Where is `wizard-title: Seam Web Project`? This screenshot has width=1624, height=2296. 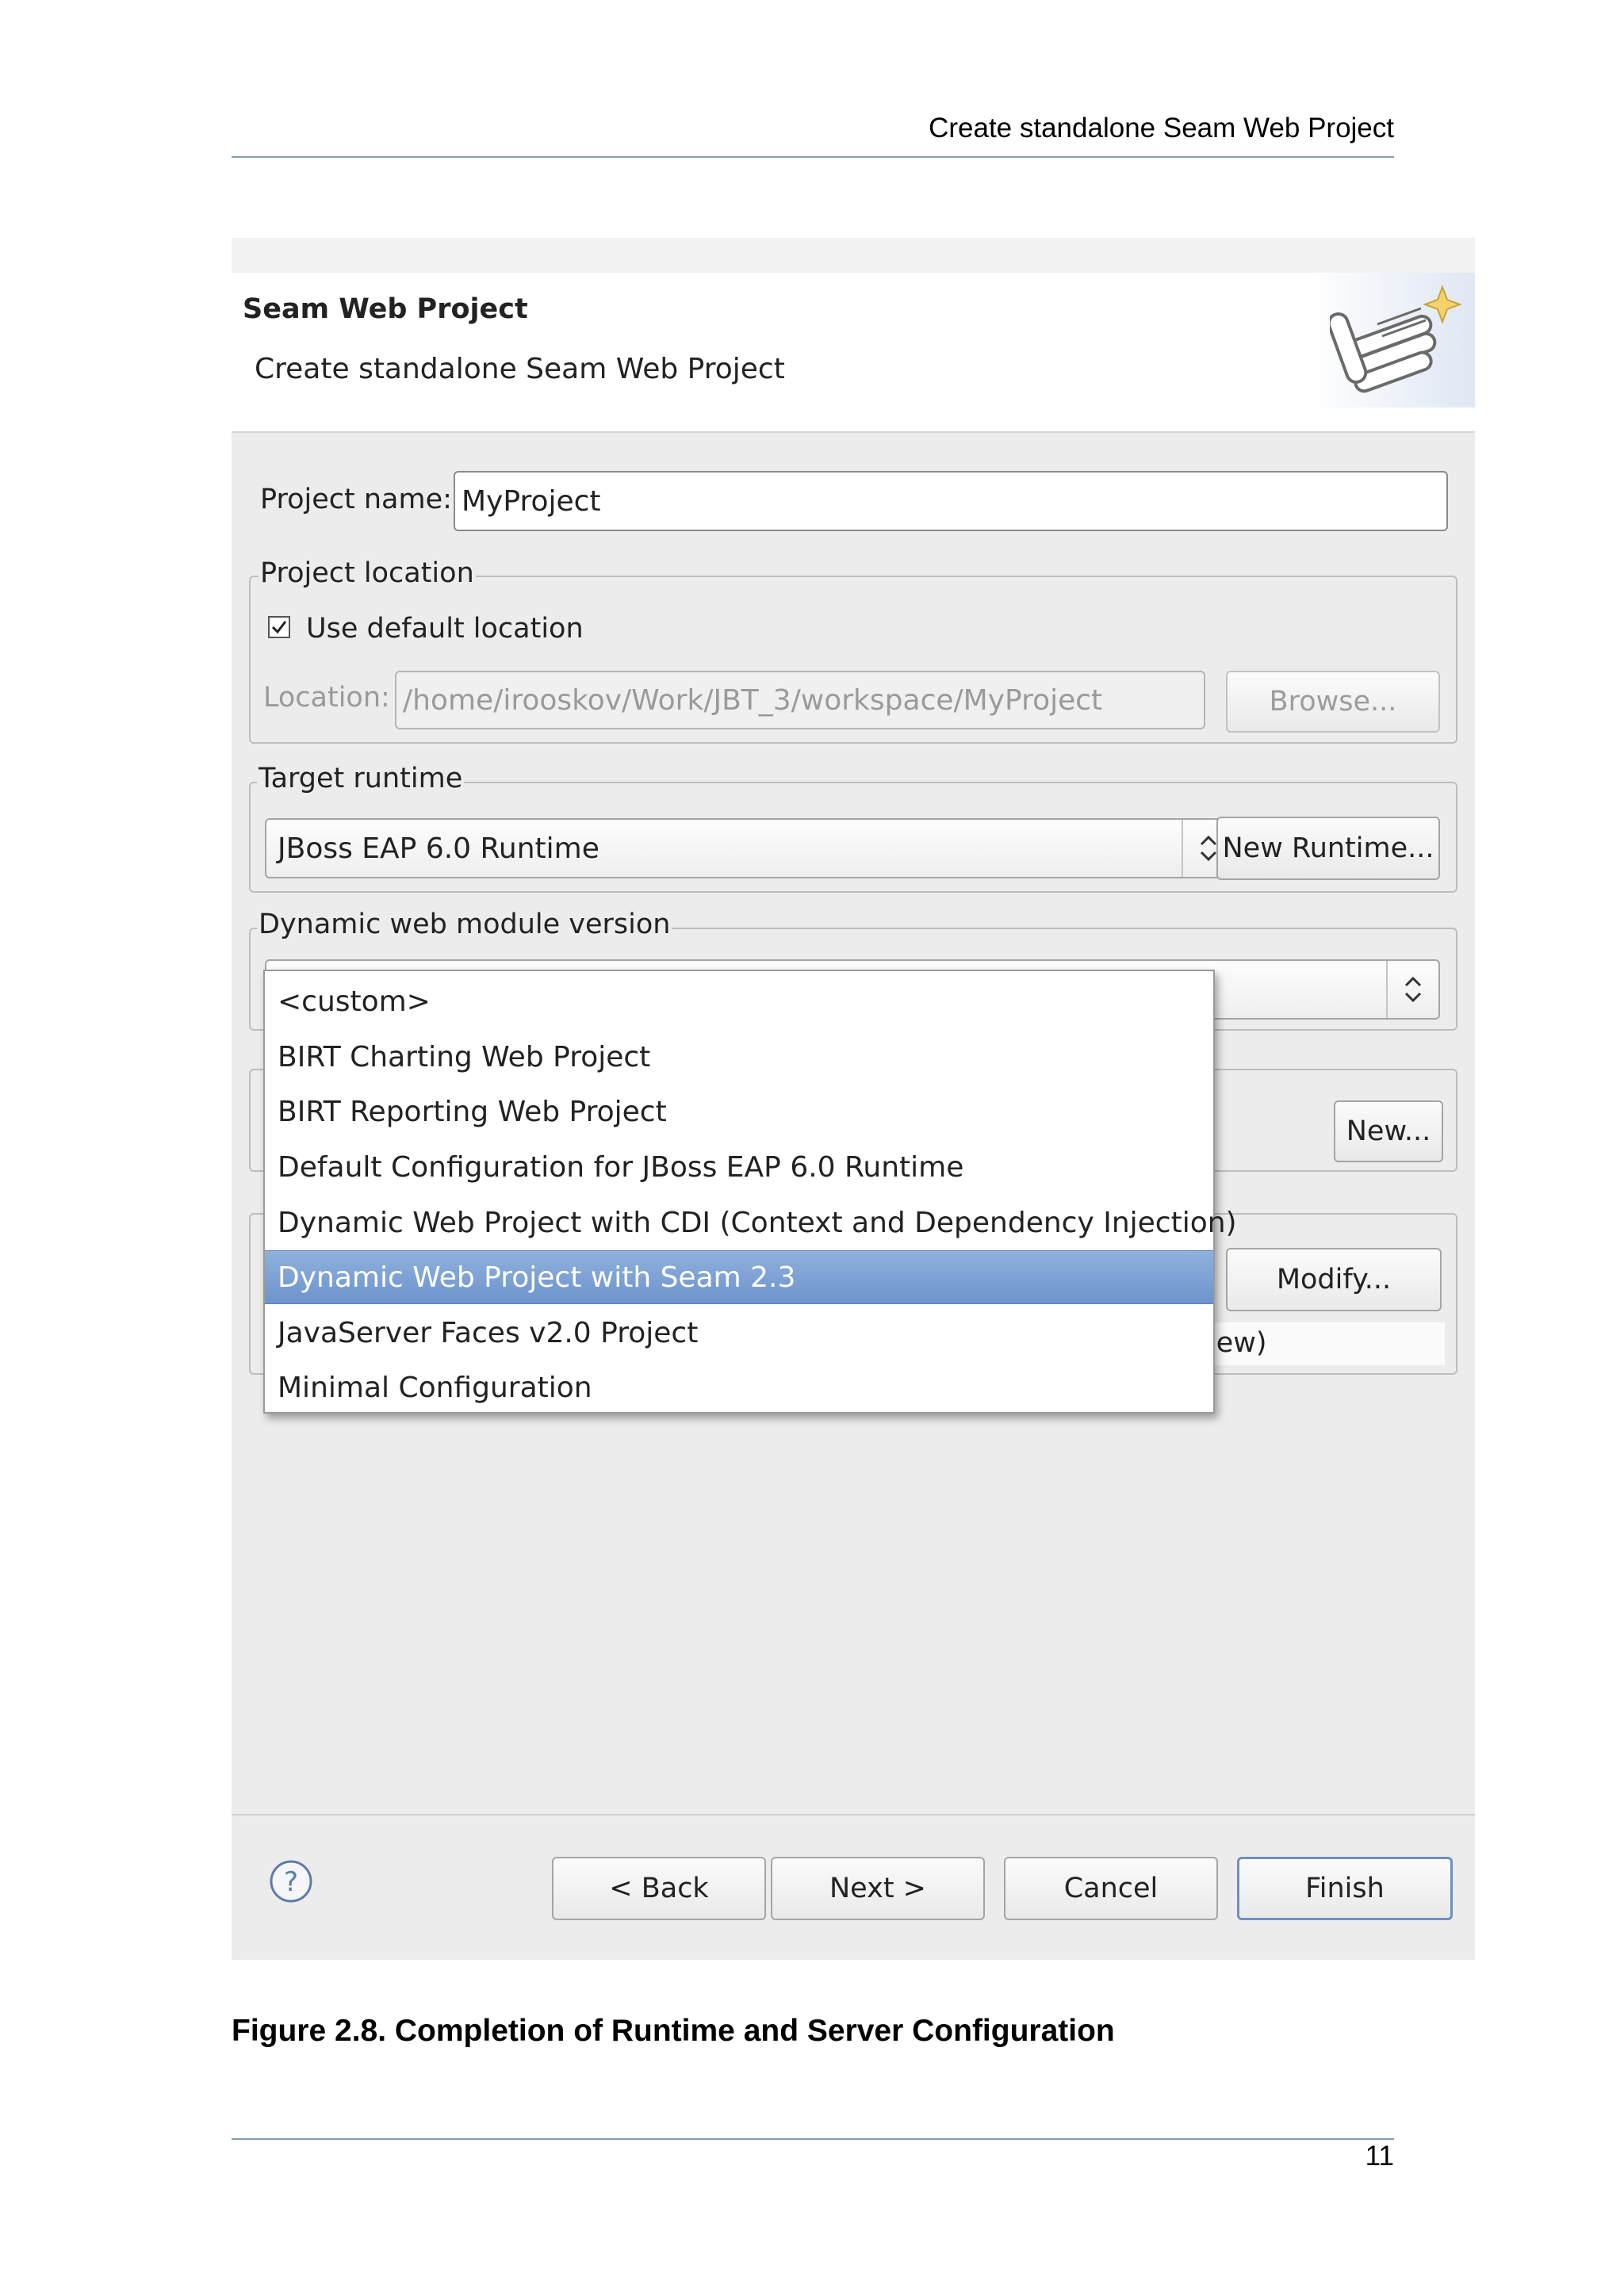
wizard-title: Seam Web Project is located at coordinates (385, 309).